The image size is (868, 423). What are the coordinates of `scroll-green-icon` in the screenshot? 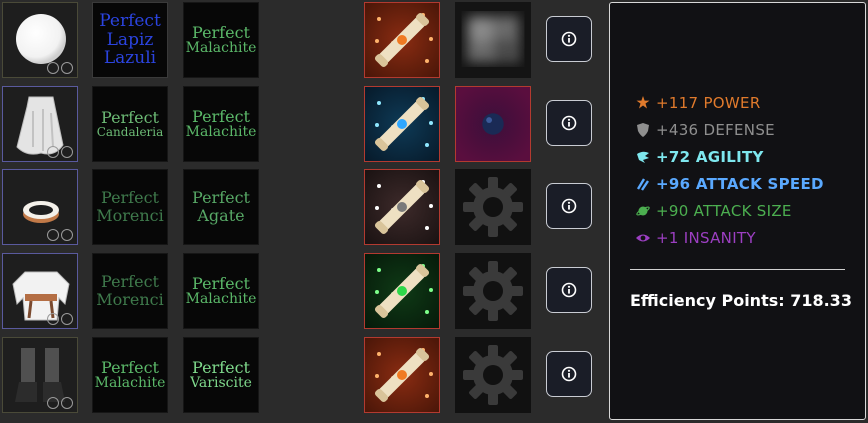 It's located at (402, 291).